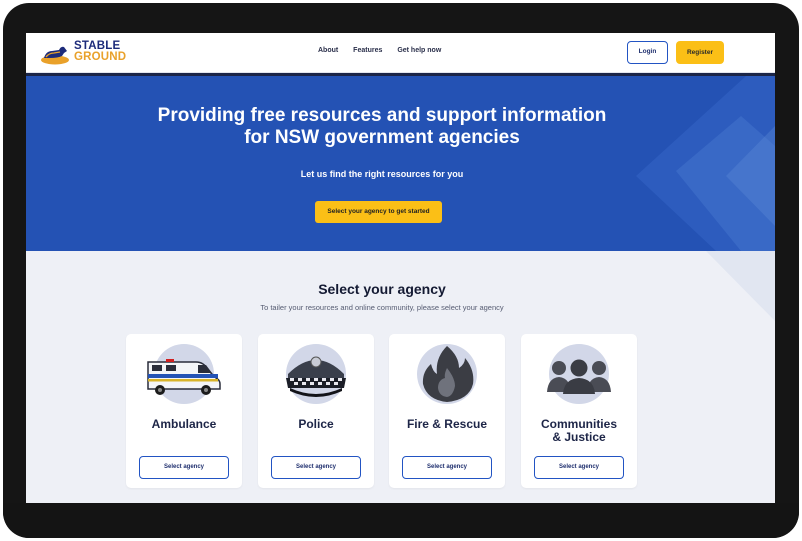 The width and height of the screenshot is (802, 541). What do you see at coordinates (184, 424) in the screenshot?
I see `agency-name: Ambulance` at bounding box center [184, 424].